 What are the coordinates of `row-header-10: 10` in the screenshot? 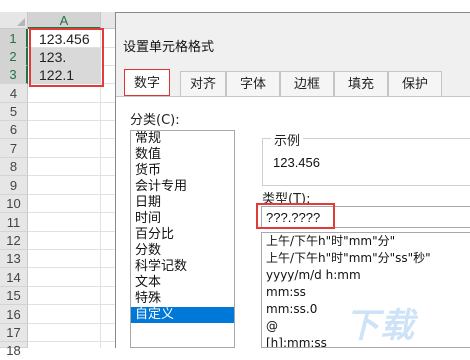 It's located at (14, 204).